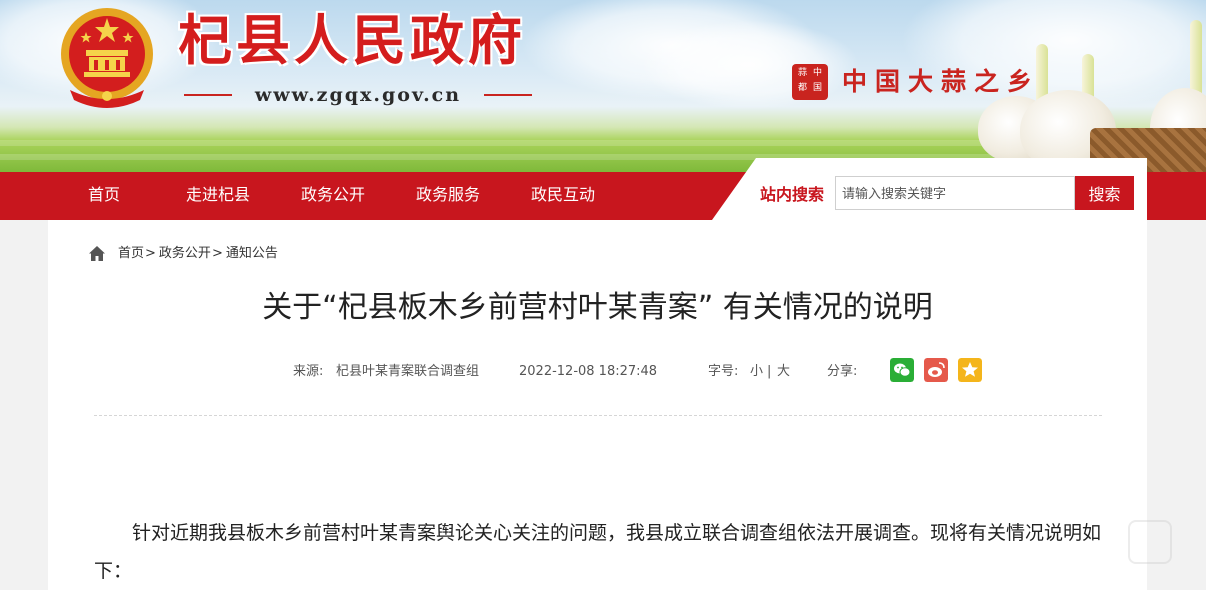  Describe the element at coordinates (817, 88) in the screenshot. I see `seal-char: 国` at that location.